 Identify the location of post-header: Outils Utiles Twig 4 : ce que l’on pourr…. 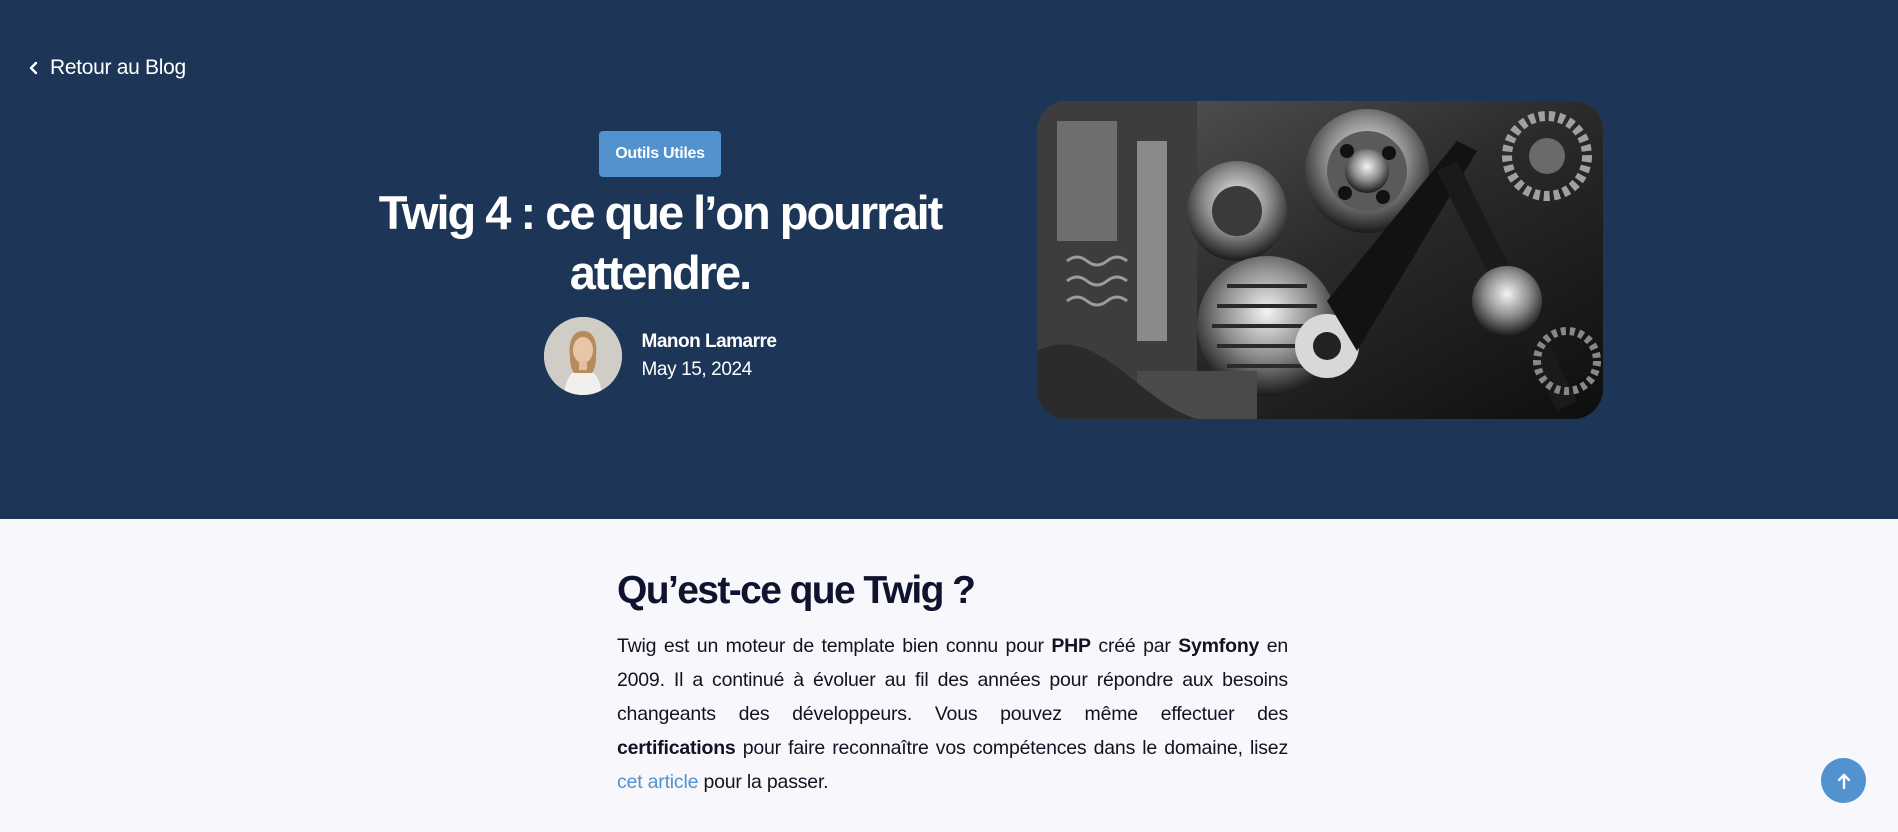
(660, 263).